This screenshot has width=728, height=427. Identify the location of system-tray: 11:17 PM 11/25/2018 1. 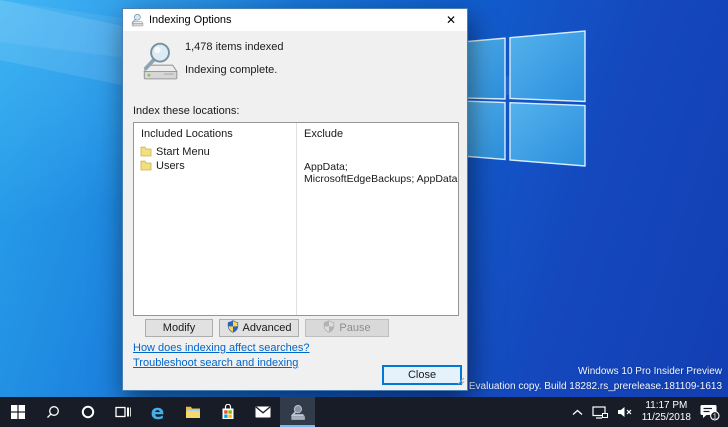
(650, 412).